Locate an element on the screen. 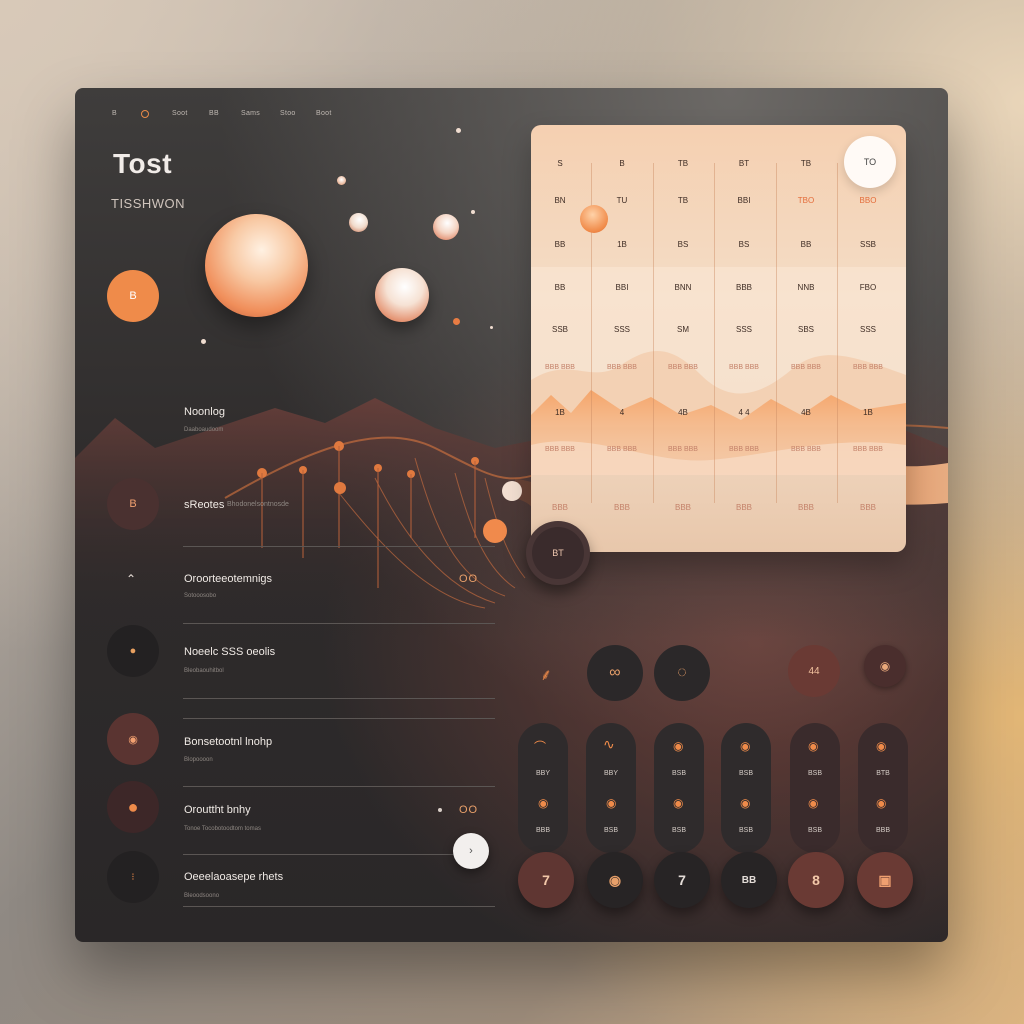  eye-icon: ◉ is located at coordinates (133, 739).